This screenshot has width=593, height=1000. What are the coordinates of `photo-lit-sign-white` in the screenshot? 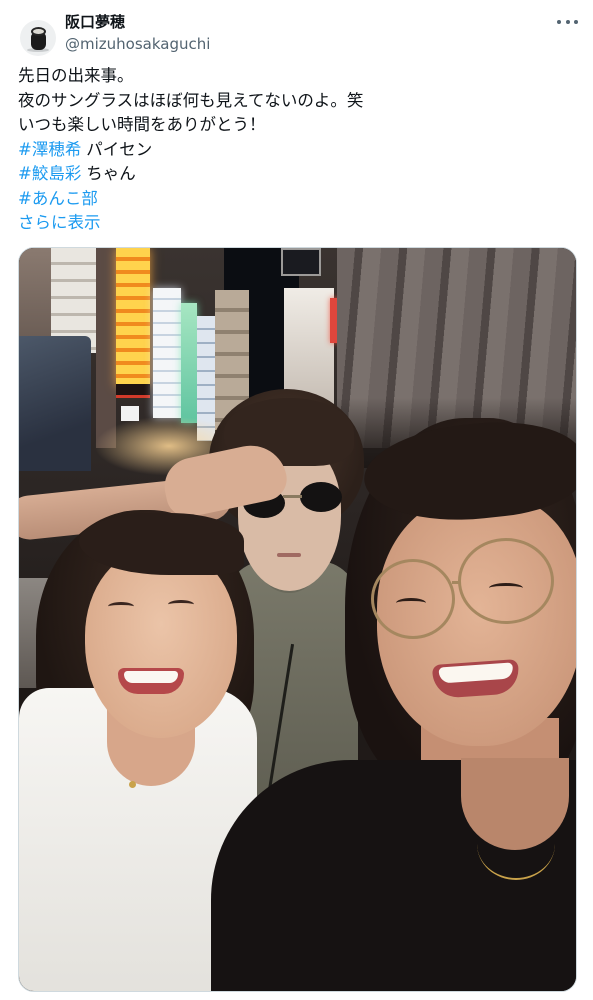 It's located at (167, 353).